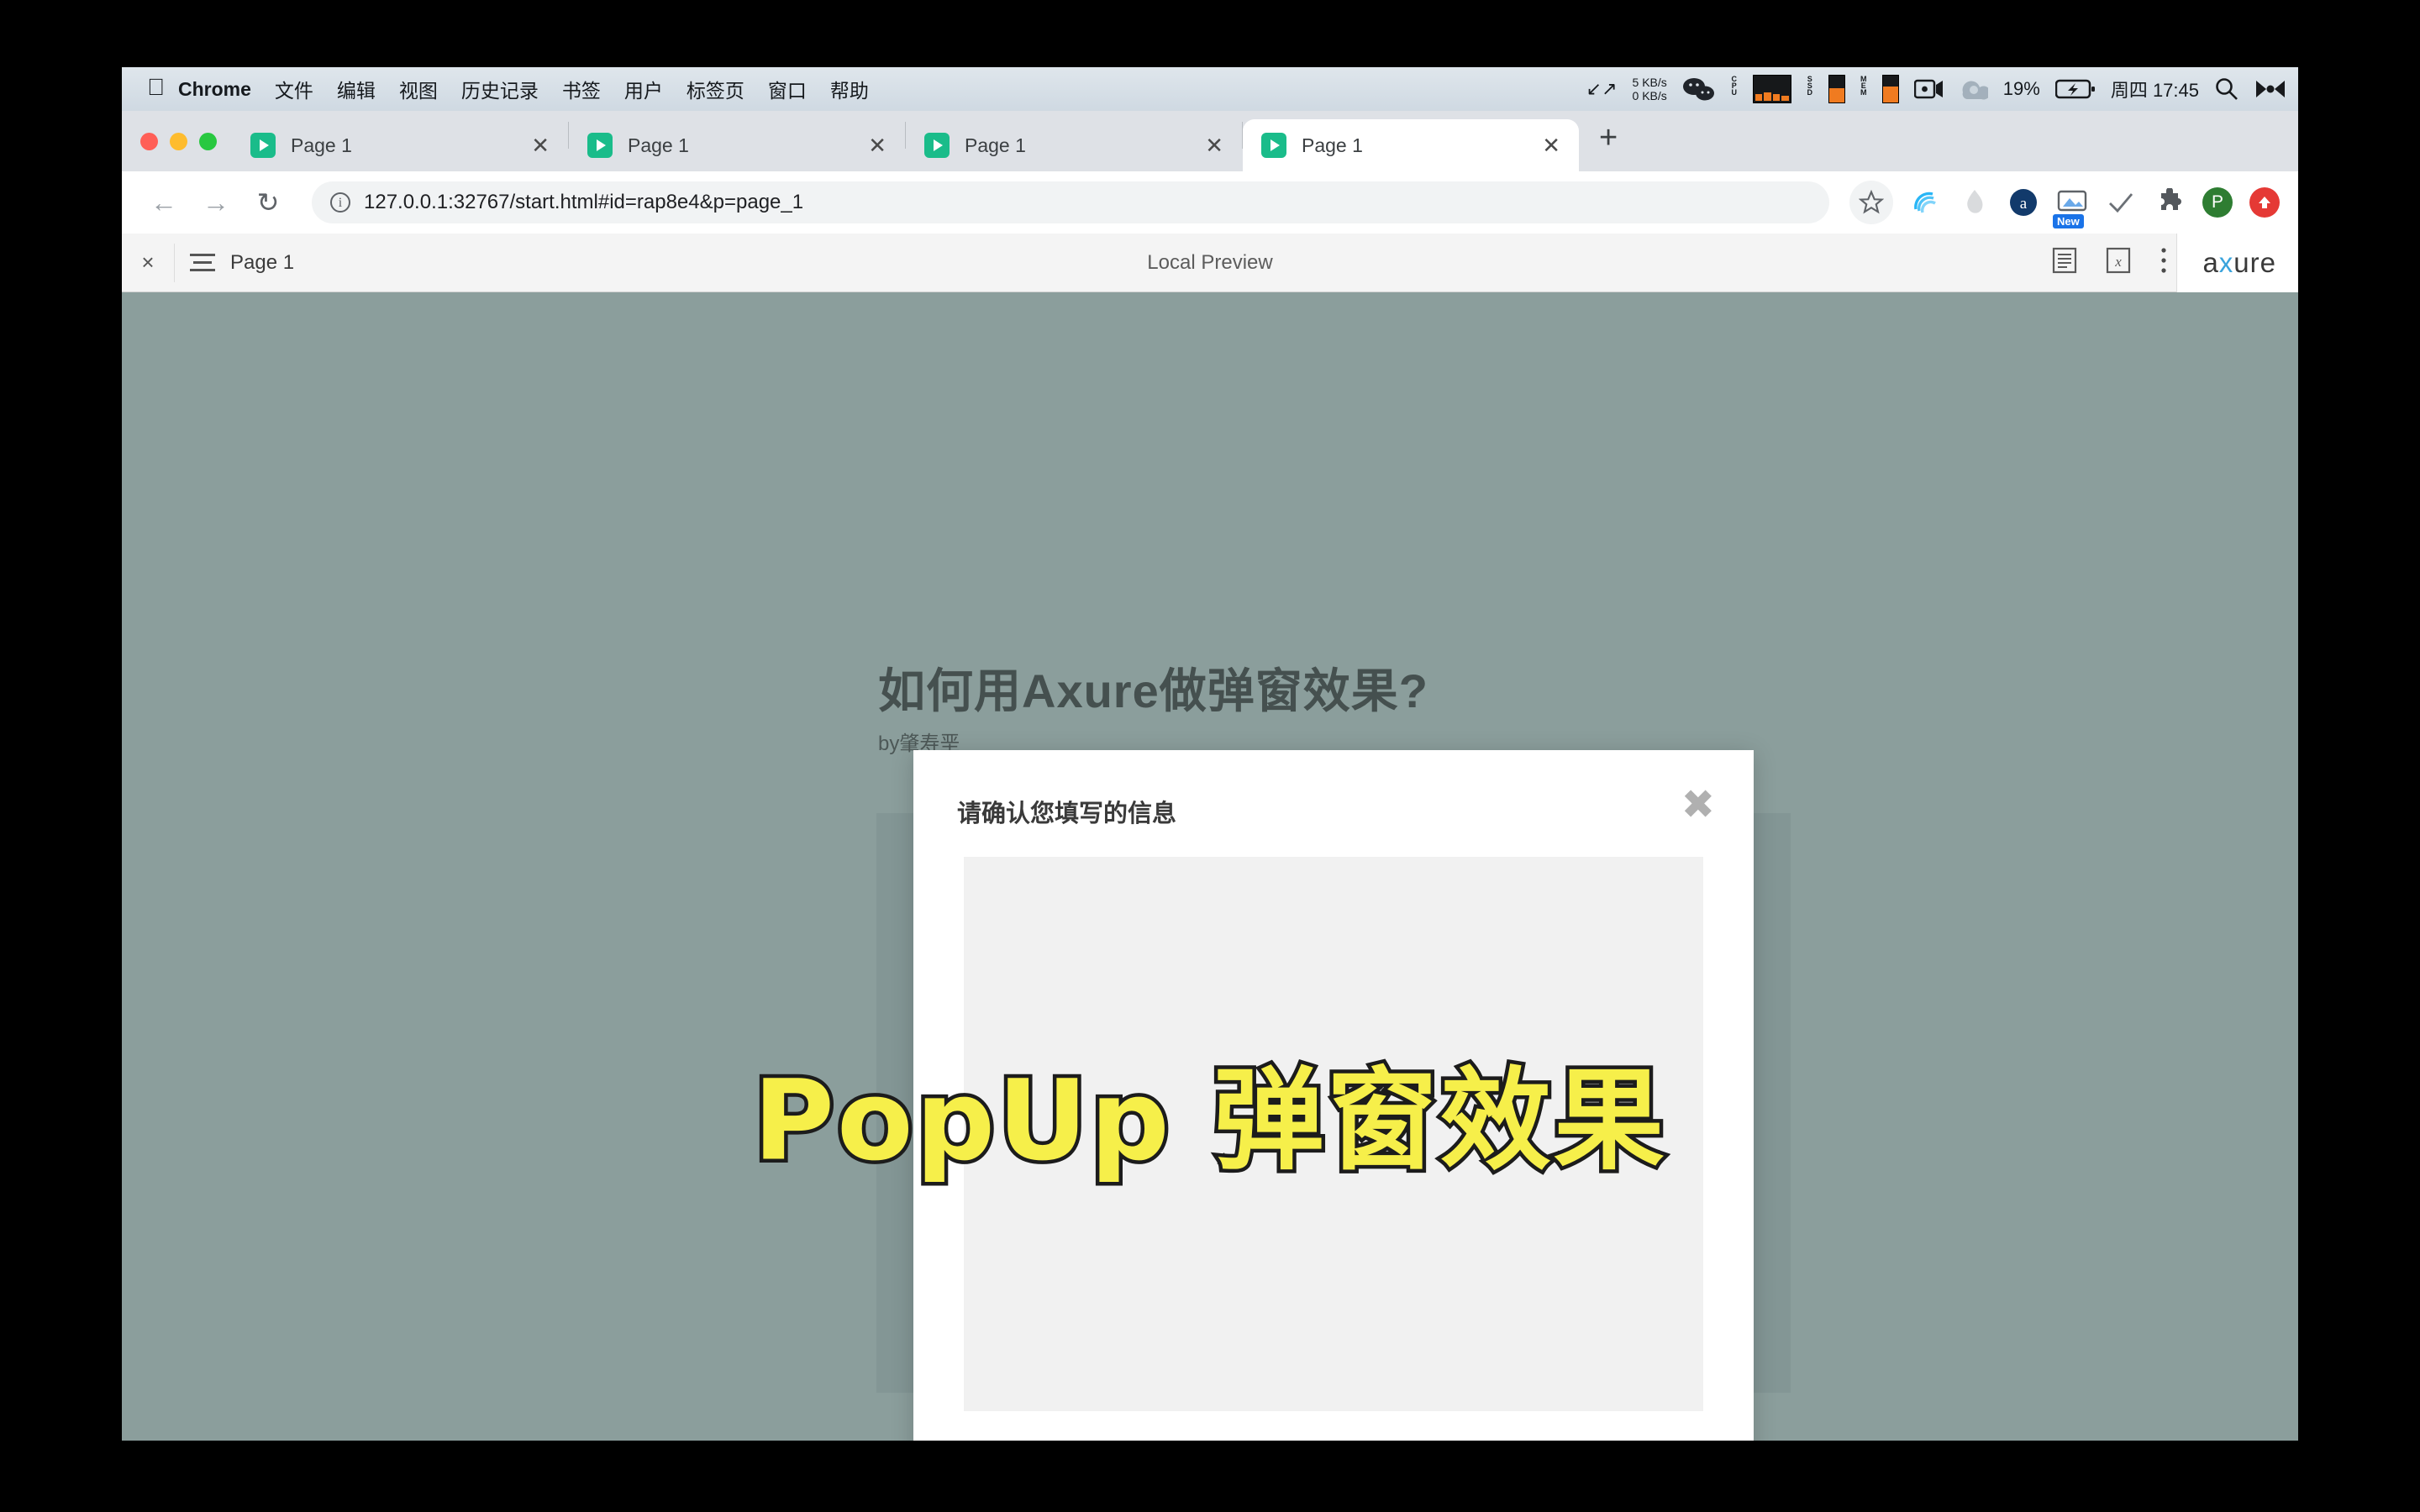 The height and width of the screenshot is (1512, 2420). I want to click on interactions-panel-icon: x, so click(2118, 262).